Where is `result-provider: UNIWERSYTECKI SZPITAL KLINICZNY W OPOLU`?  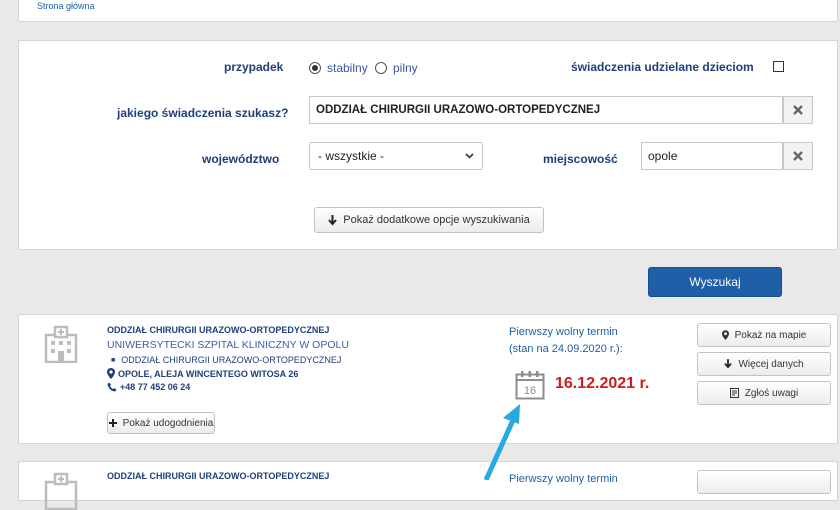 result-provider: UNIWERSYTECKI SZPITAL KLINICZNY W OPOLU is located at coordinates (228, 345).